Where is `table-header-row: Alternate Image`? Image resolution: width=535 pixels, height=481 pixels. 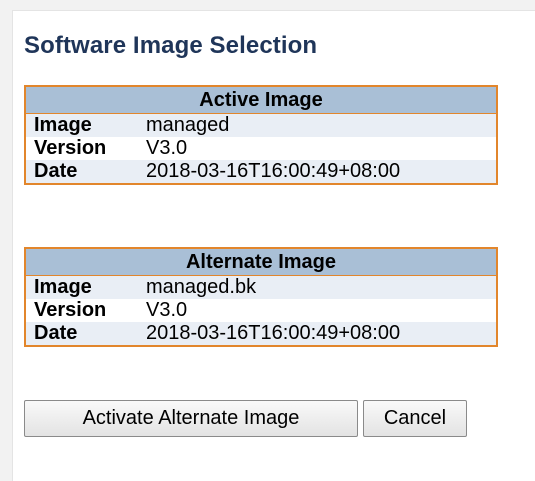
table-header-row: Alternate Image is located at coordinates (261, 262).